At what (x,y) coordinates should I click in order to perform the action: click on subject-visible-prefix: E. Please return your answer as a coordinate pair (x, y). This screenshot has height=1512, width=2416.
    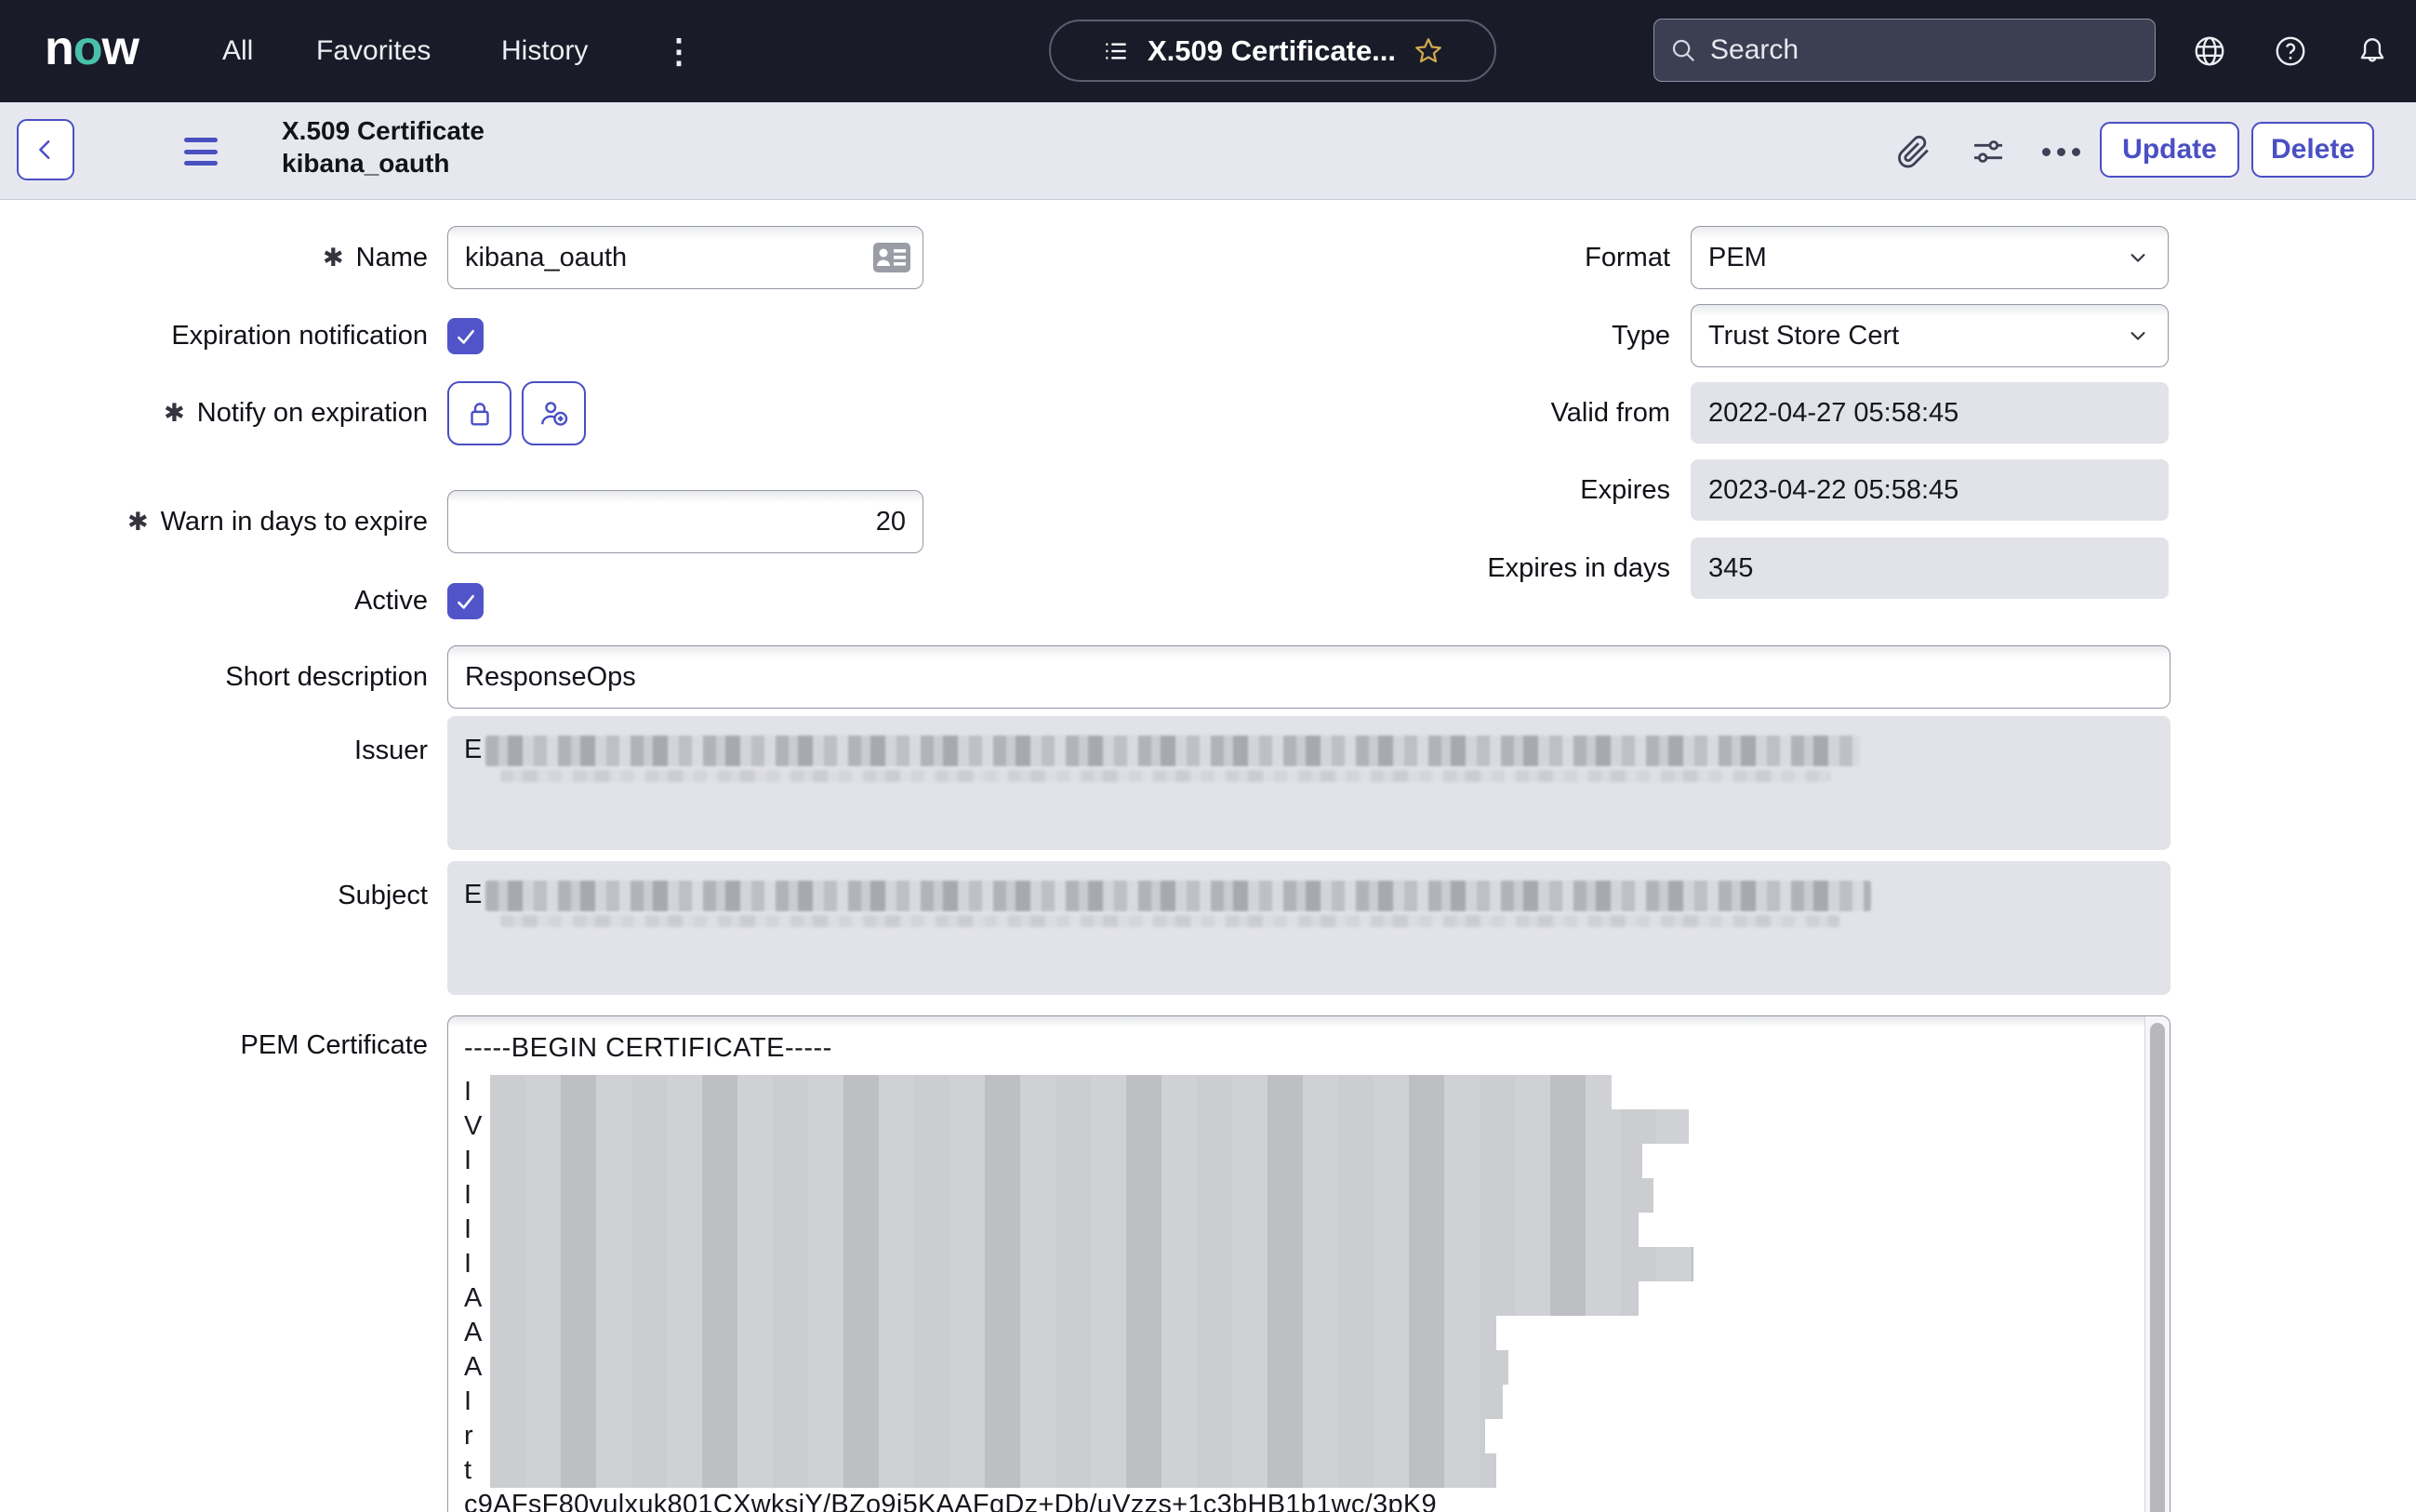
    Looking at the image, I should click on (474, 894).